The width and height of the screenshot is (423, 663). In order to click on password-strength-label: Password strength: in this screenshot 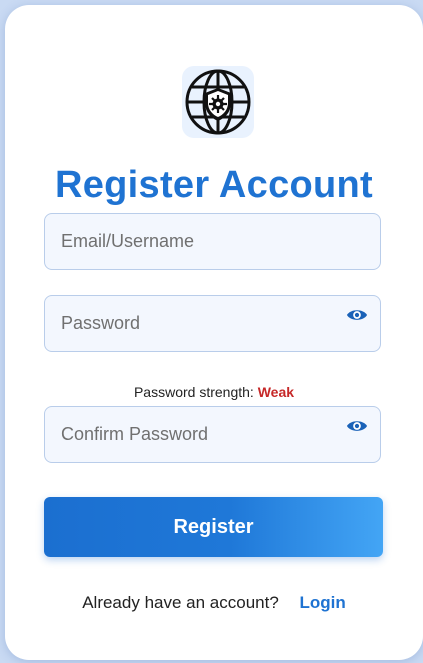, I will do `click(193, 392)`.